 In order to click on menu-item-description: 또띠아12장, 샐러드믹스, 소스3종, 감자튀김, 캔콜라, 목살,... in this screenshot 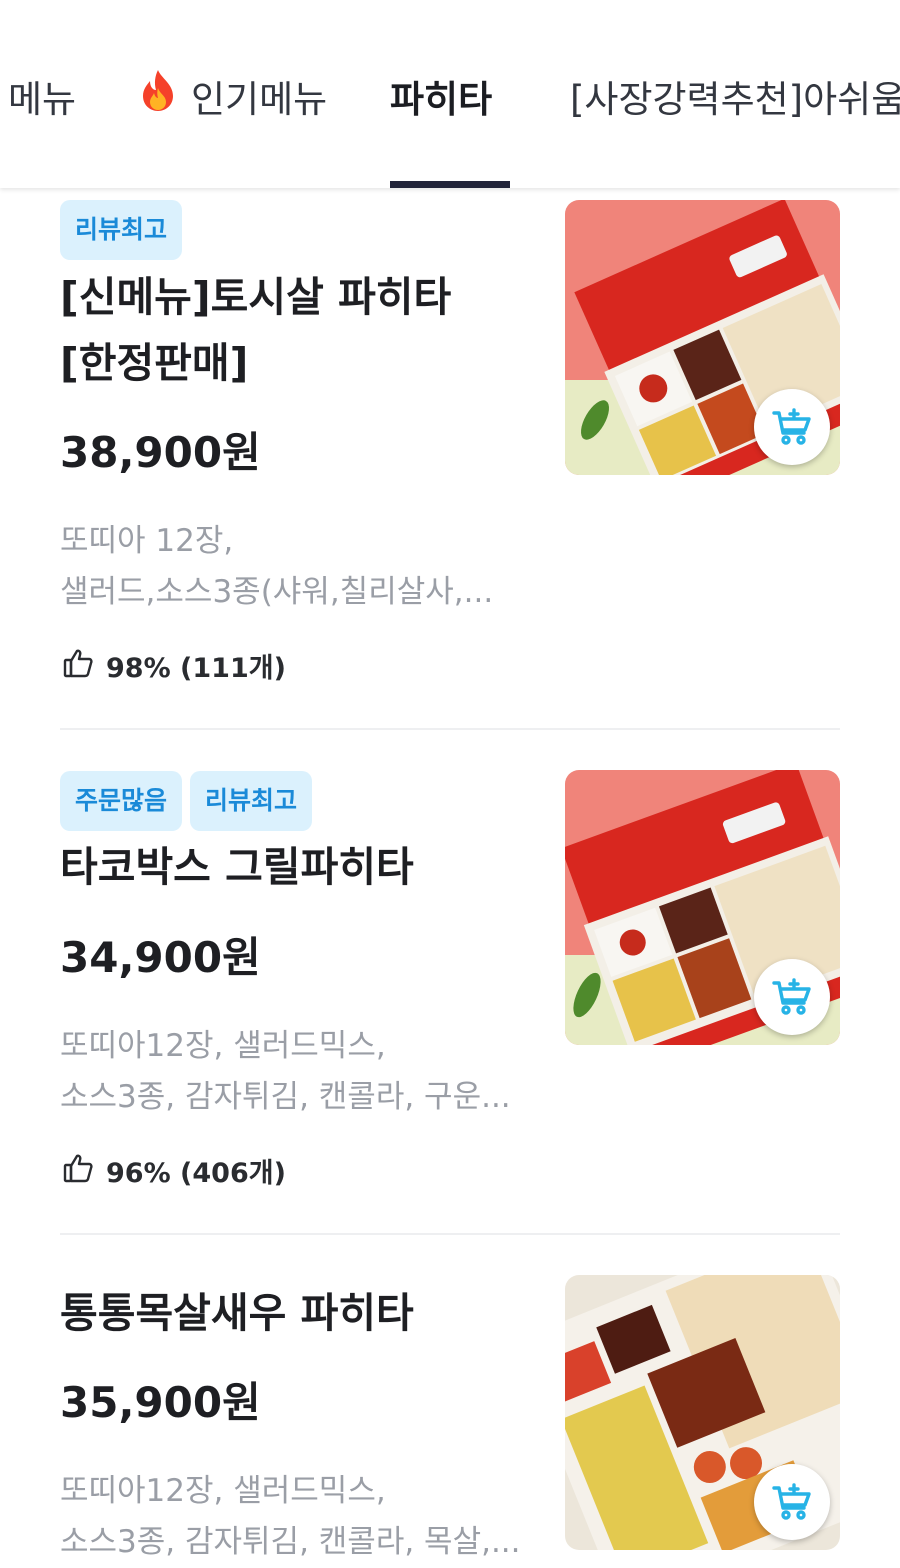, I will do `click(290, 1517)`.